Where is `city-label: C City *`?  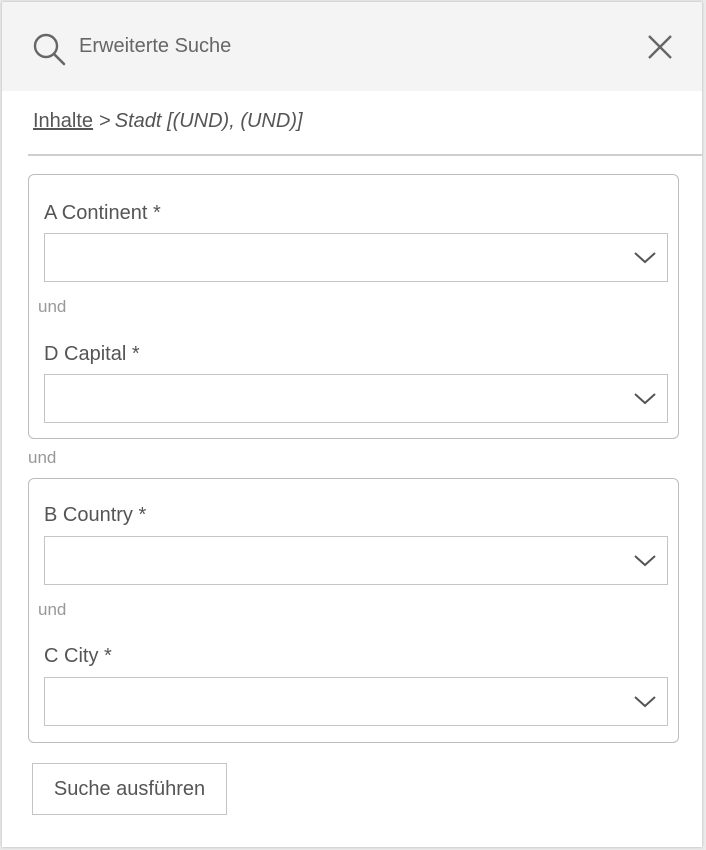 city-label: C City * is located at coordinates (78, 656).